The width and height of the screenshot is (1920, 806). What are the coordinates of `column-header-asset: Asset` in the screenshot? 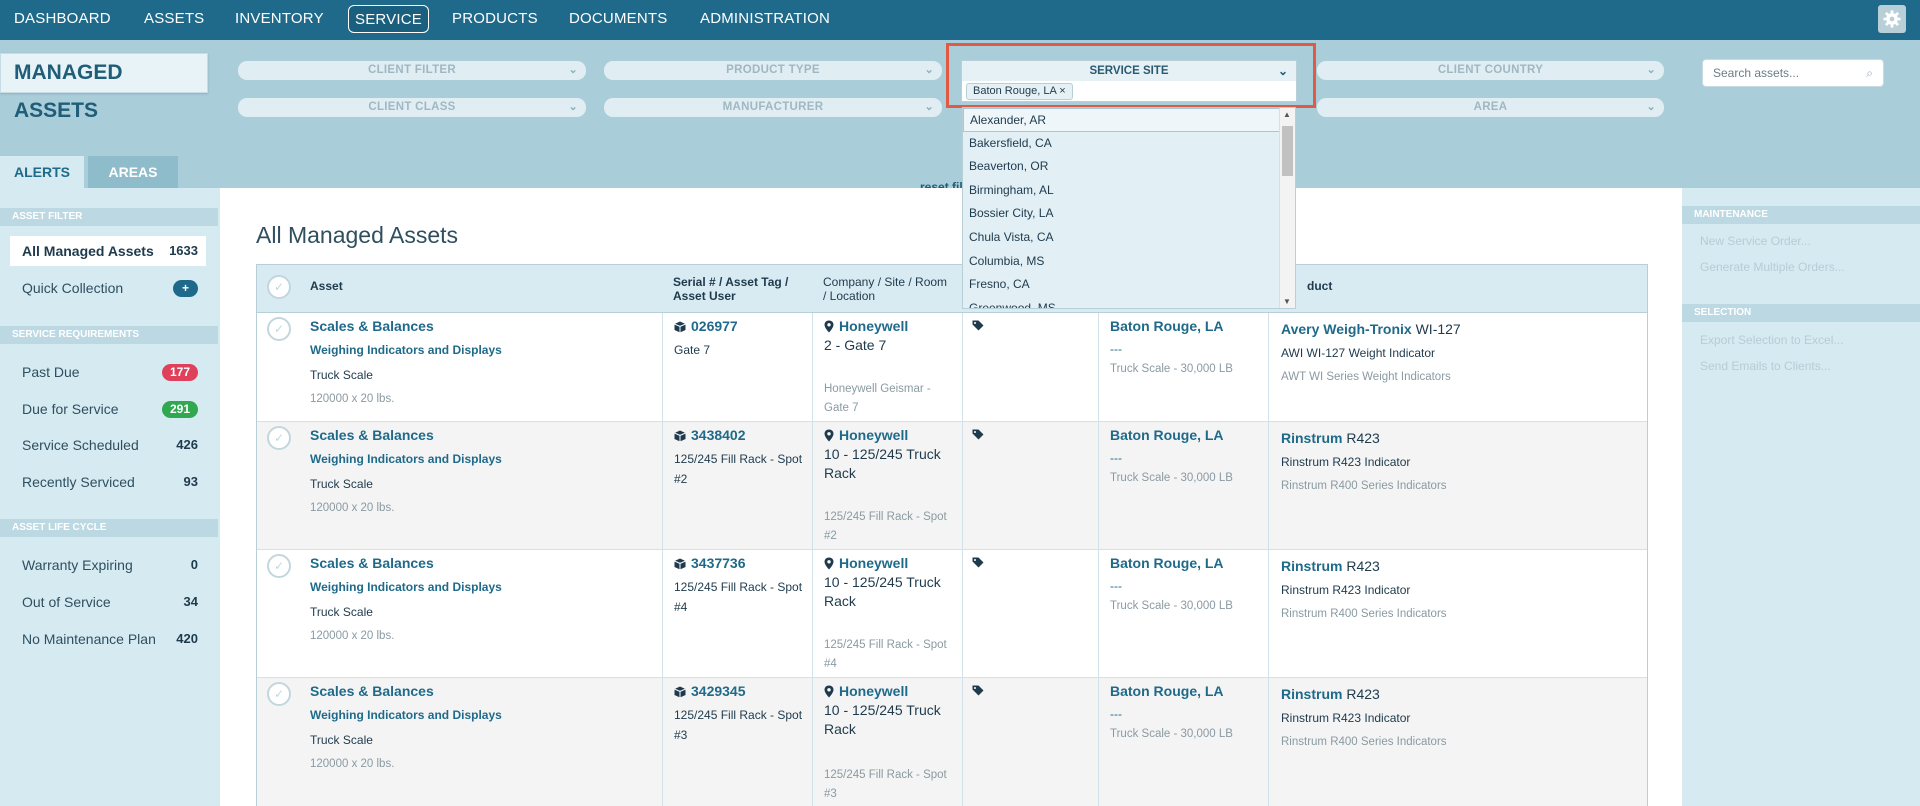 It's located at (326, 286).